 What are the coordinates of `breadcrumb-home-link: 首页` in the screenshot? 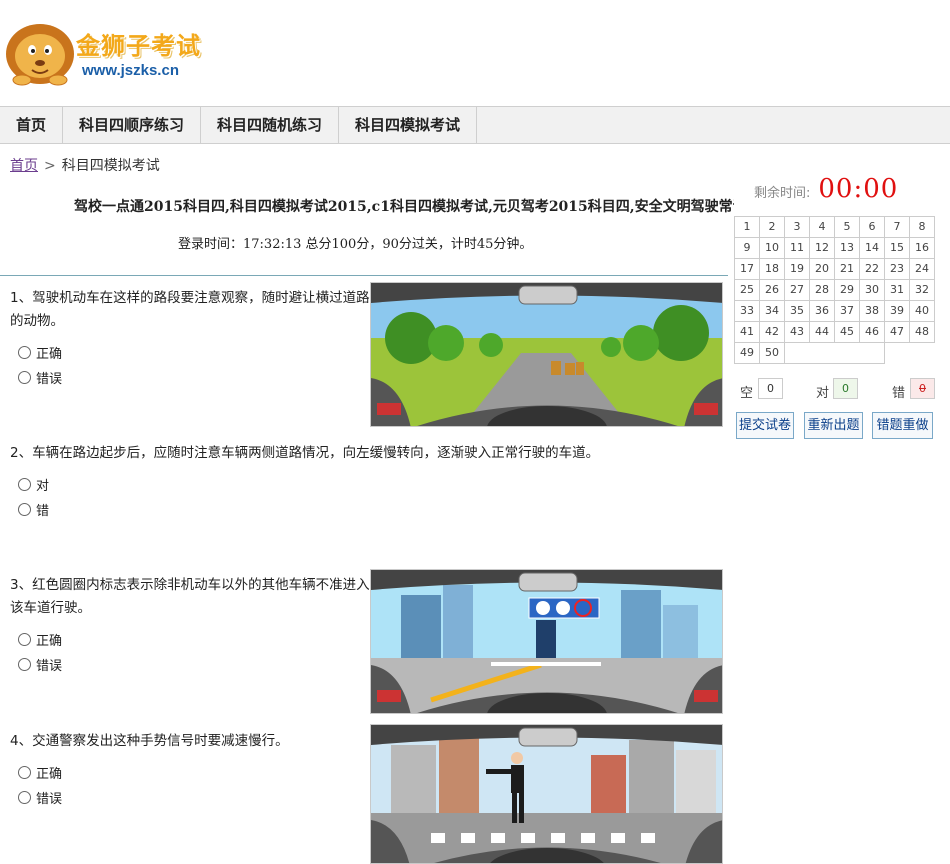 It's located at (24, 166).